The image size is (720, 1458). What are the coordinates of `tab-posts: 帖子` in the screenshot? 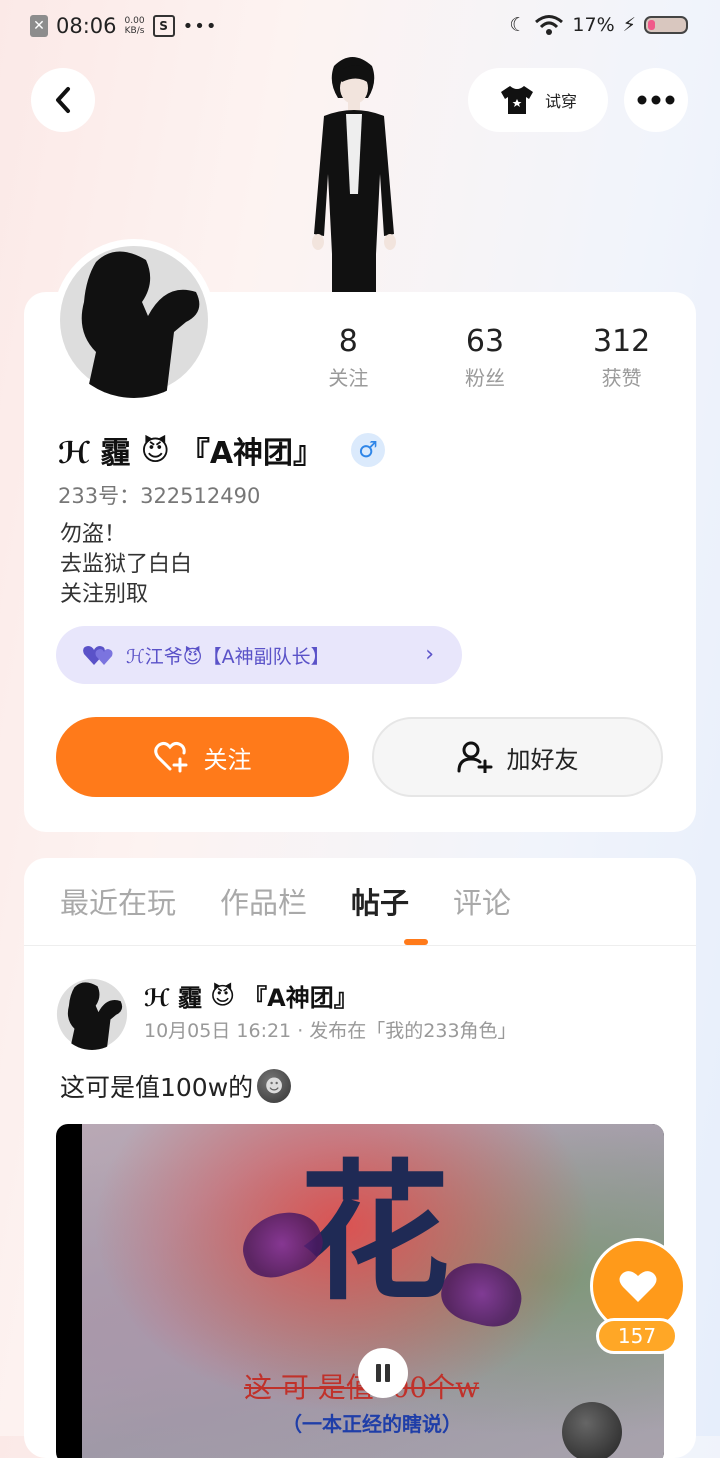 It's located at (380, 901).